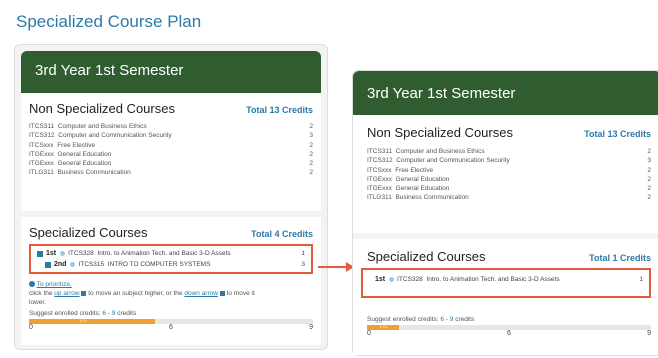 Image resolution: width=658 pixels, height=358 pixels. Describe the element at coordinates (109, 21) in the screenshot. I see `page-title: Specialized Course Plan` at that location.